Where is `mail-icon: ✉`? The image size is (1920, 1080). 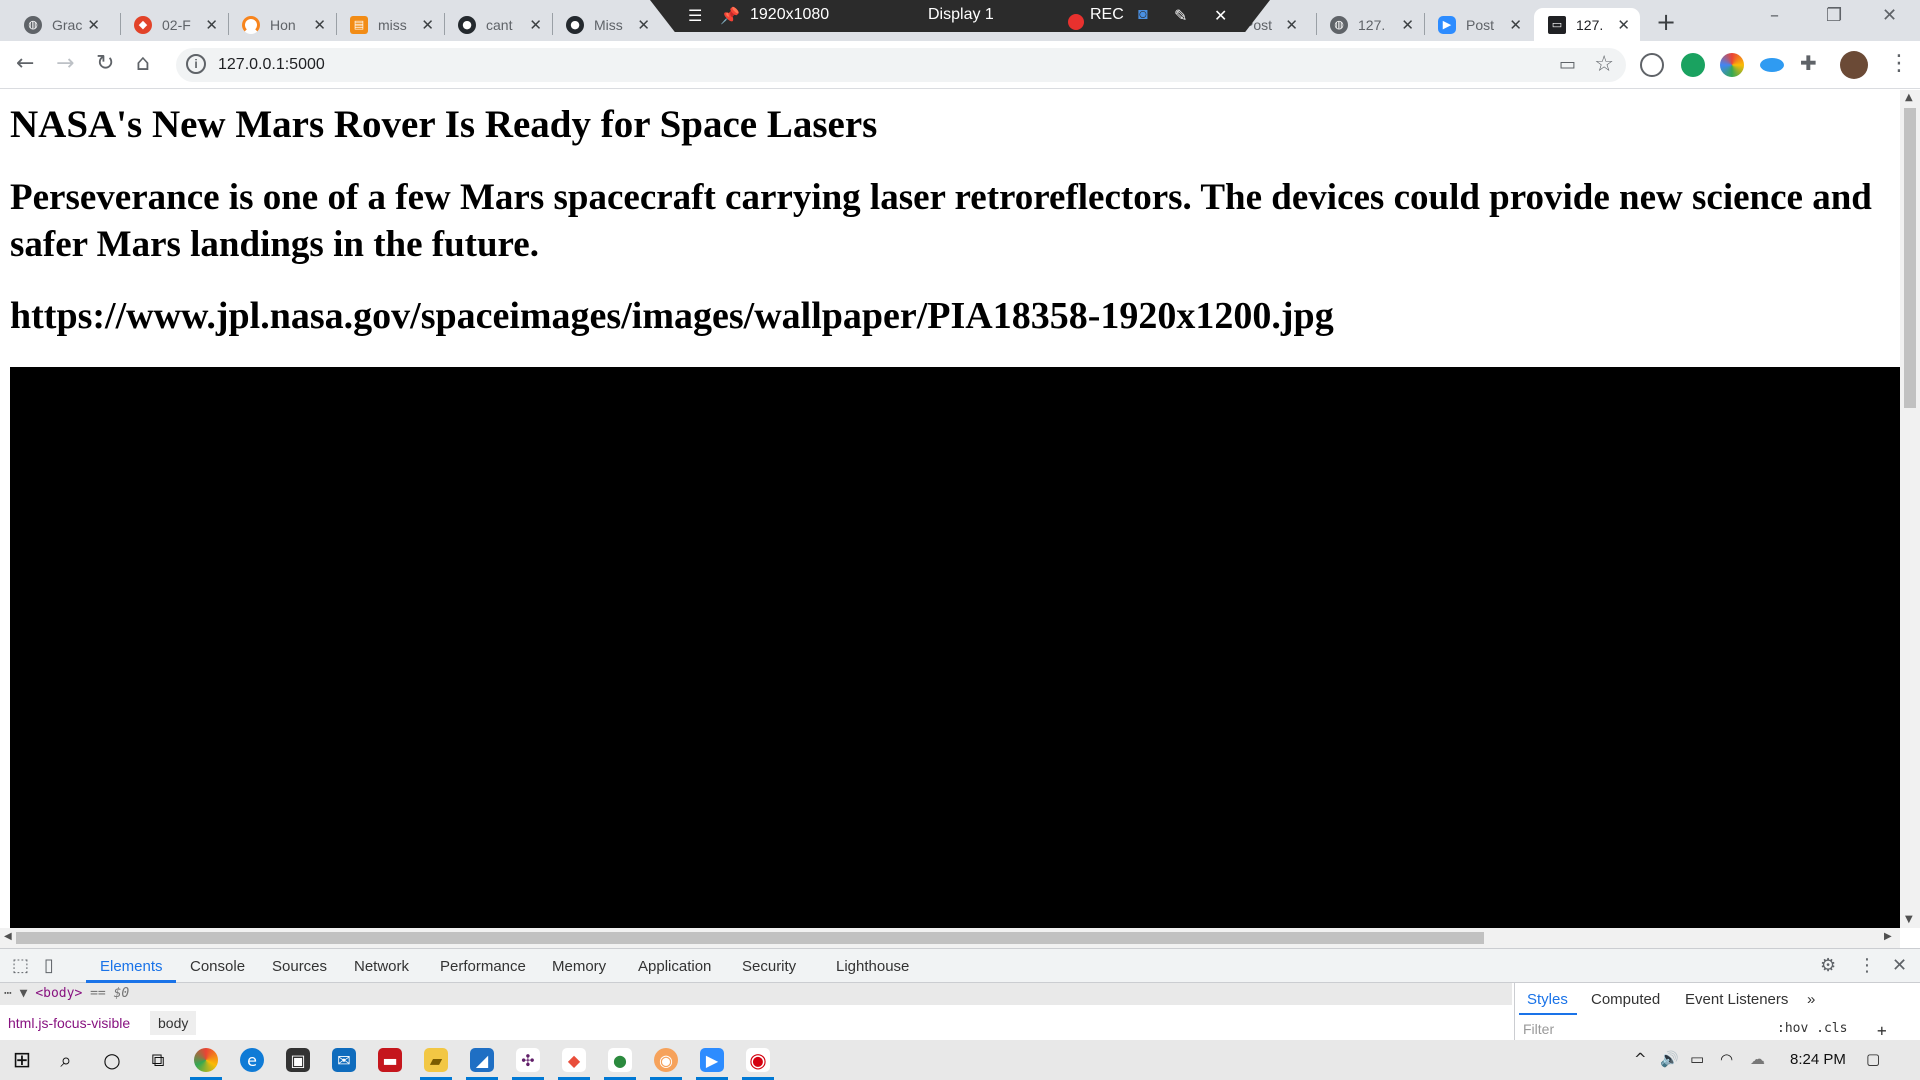
mail-icon: ✉ is located at coordinates (344, 1060).